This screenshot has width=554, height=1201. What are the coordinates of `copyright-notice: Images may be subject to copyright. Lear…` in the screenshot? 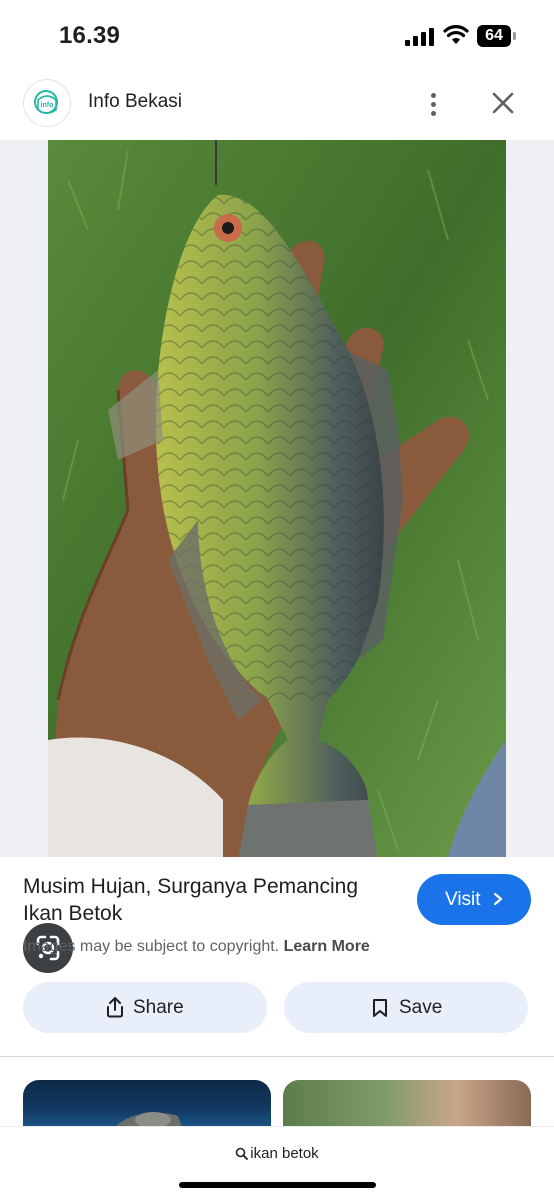 It's located at (196, 947).